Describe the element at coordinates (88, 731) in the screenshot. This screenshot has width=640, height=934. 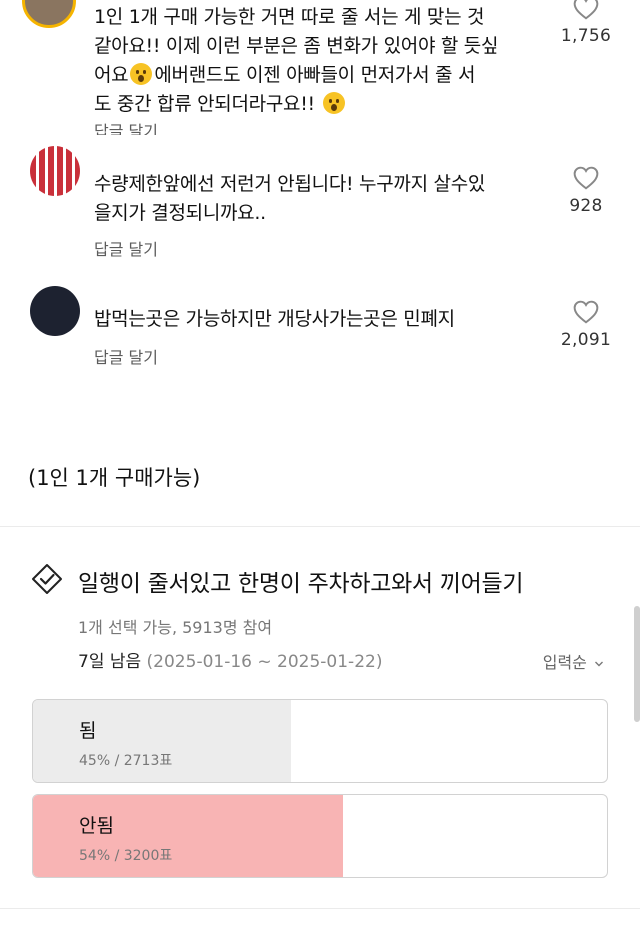
I see `poll-option-label: 됨` at that location.